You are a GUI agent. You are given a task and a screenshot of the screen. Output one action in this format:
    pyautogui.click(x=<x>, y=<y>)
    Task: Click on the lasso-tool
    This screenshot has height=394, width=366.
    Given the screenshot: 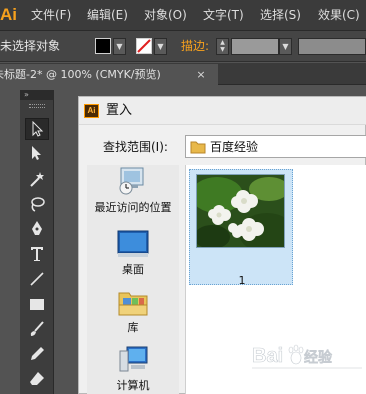 What is the action you would take?
    pyautogui.click(x=37, y=204)
    